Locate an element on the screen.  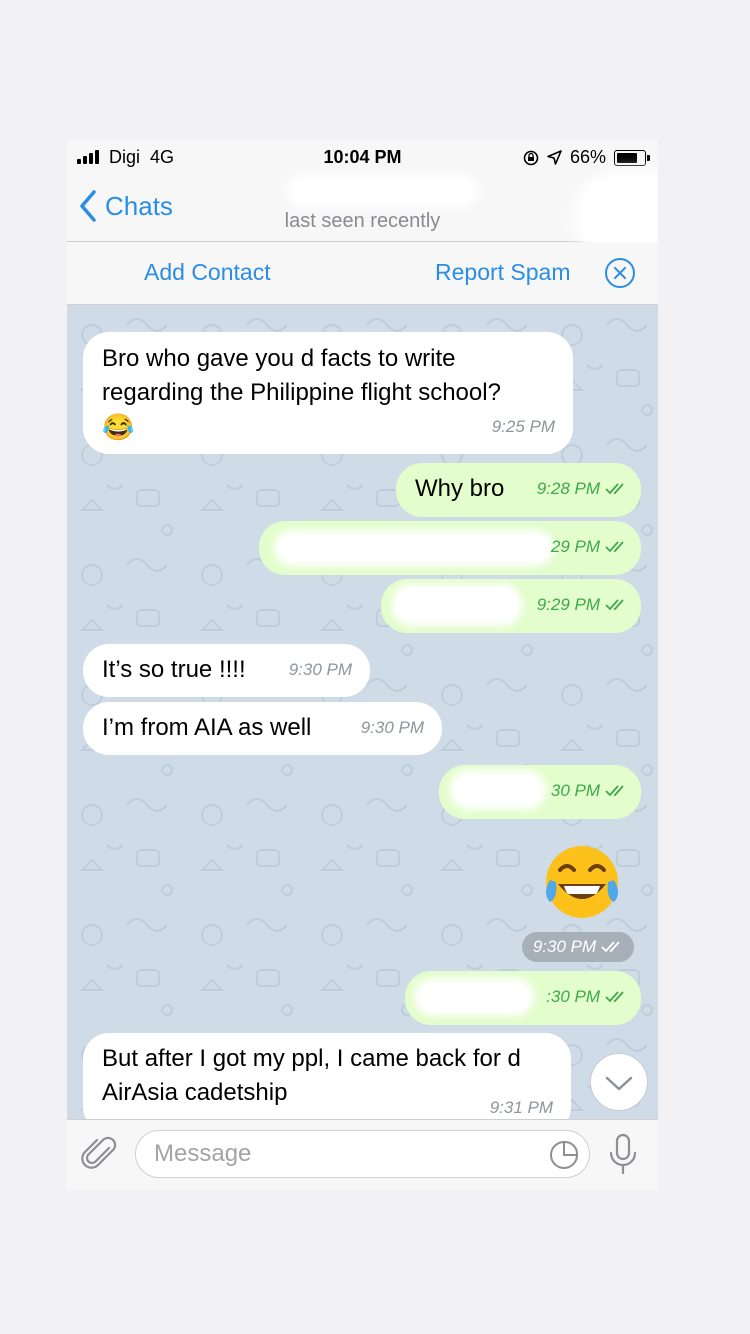
message-time-label: 29 PM is located at coordinates (575, 546).